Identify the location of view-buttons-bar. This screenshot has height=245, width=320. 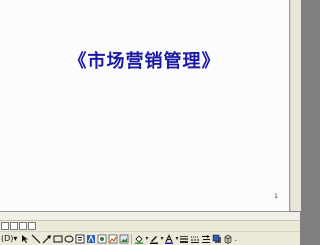
(150, 225).